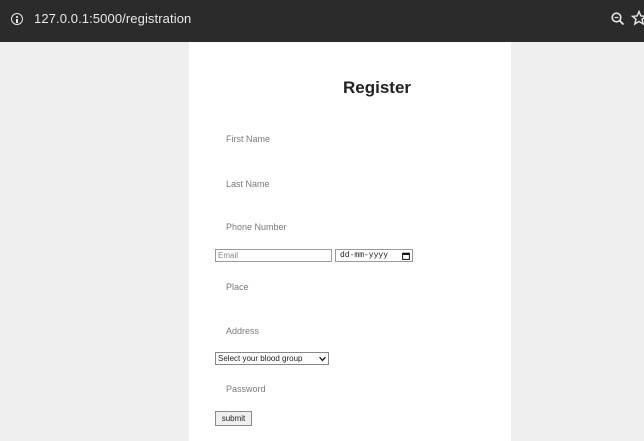 This screenshot has height=441, width=644. What do you see at coordinates (17, 19) in the screenshot?
I see `info-icon` at bounding box center [17, 19].